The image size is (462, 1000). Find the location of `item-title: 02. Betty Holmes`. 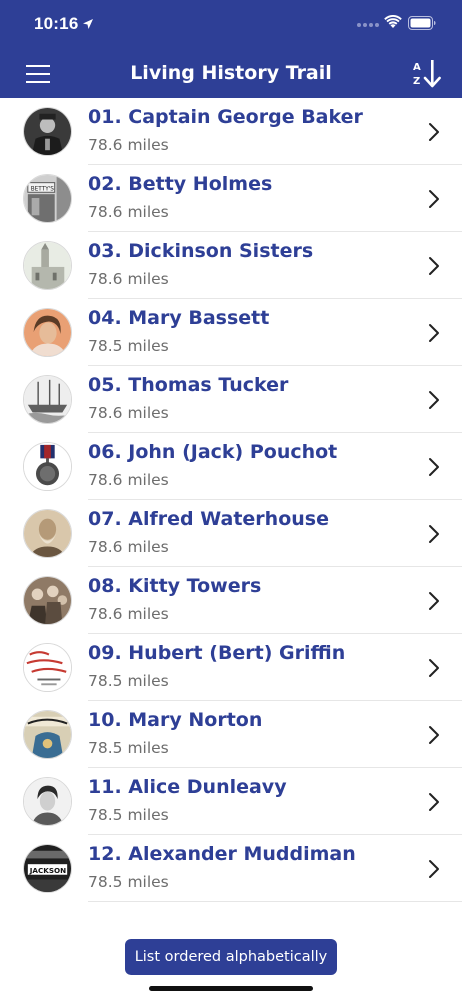

item-title: 02. Betty Holmes is located at coordinates (180, 184).